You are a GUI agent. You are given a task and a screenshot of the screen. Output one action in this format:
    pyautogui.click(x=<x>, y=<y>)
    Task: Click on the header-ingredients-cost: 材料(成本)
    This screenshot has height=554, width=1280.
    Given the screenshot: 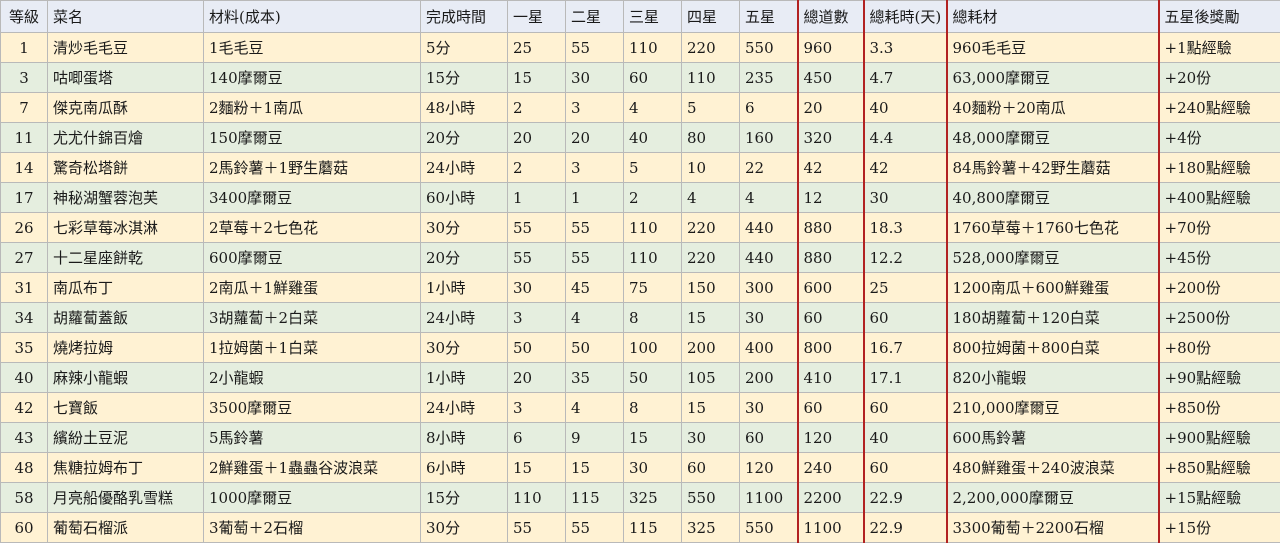 What is the action you would take?
    pyautogui.click(x=312, y=16)
    